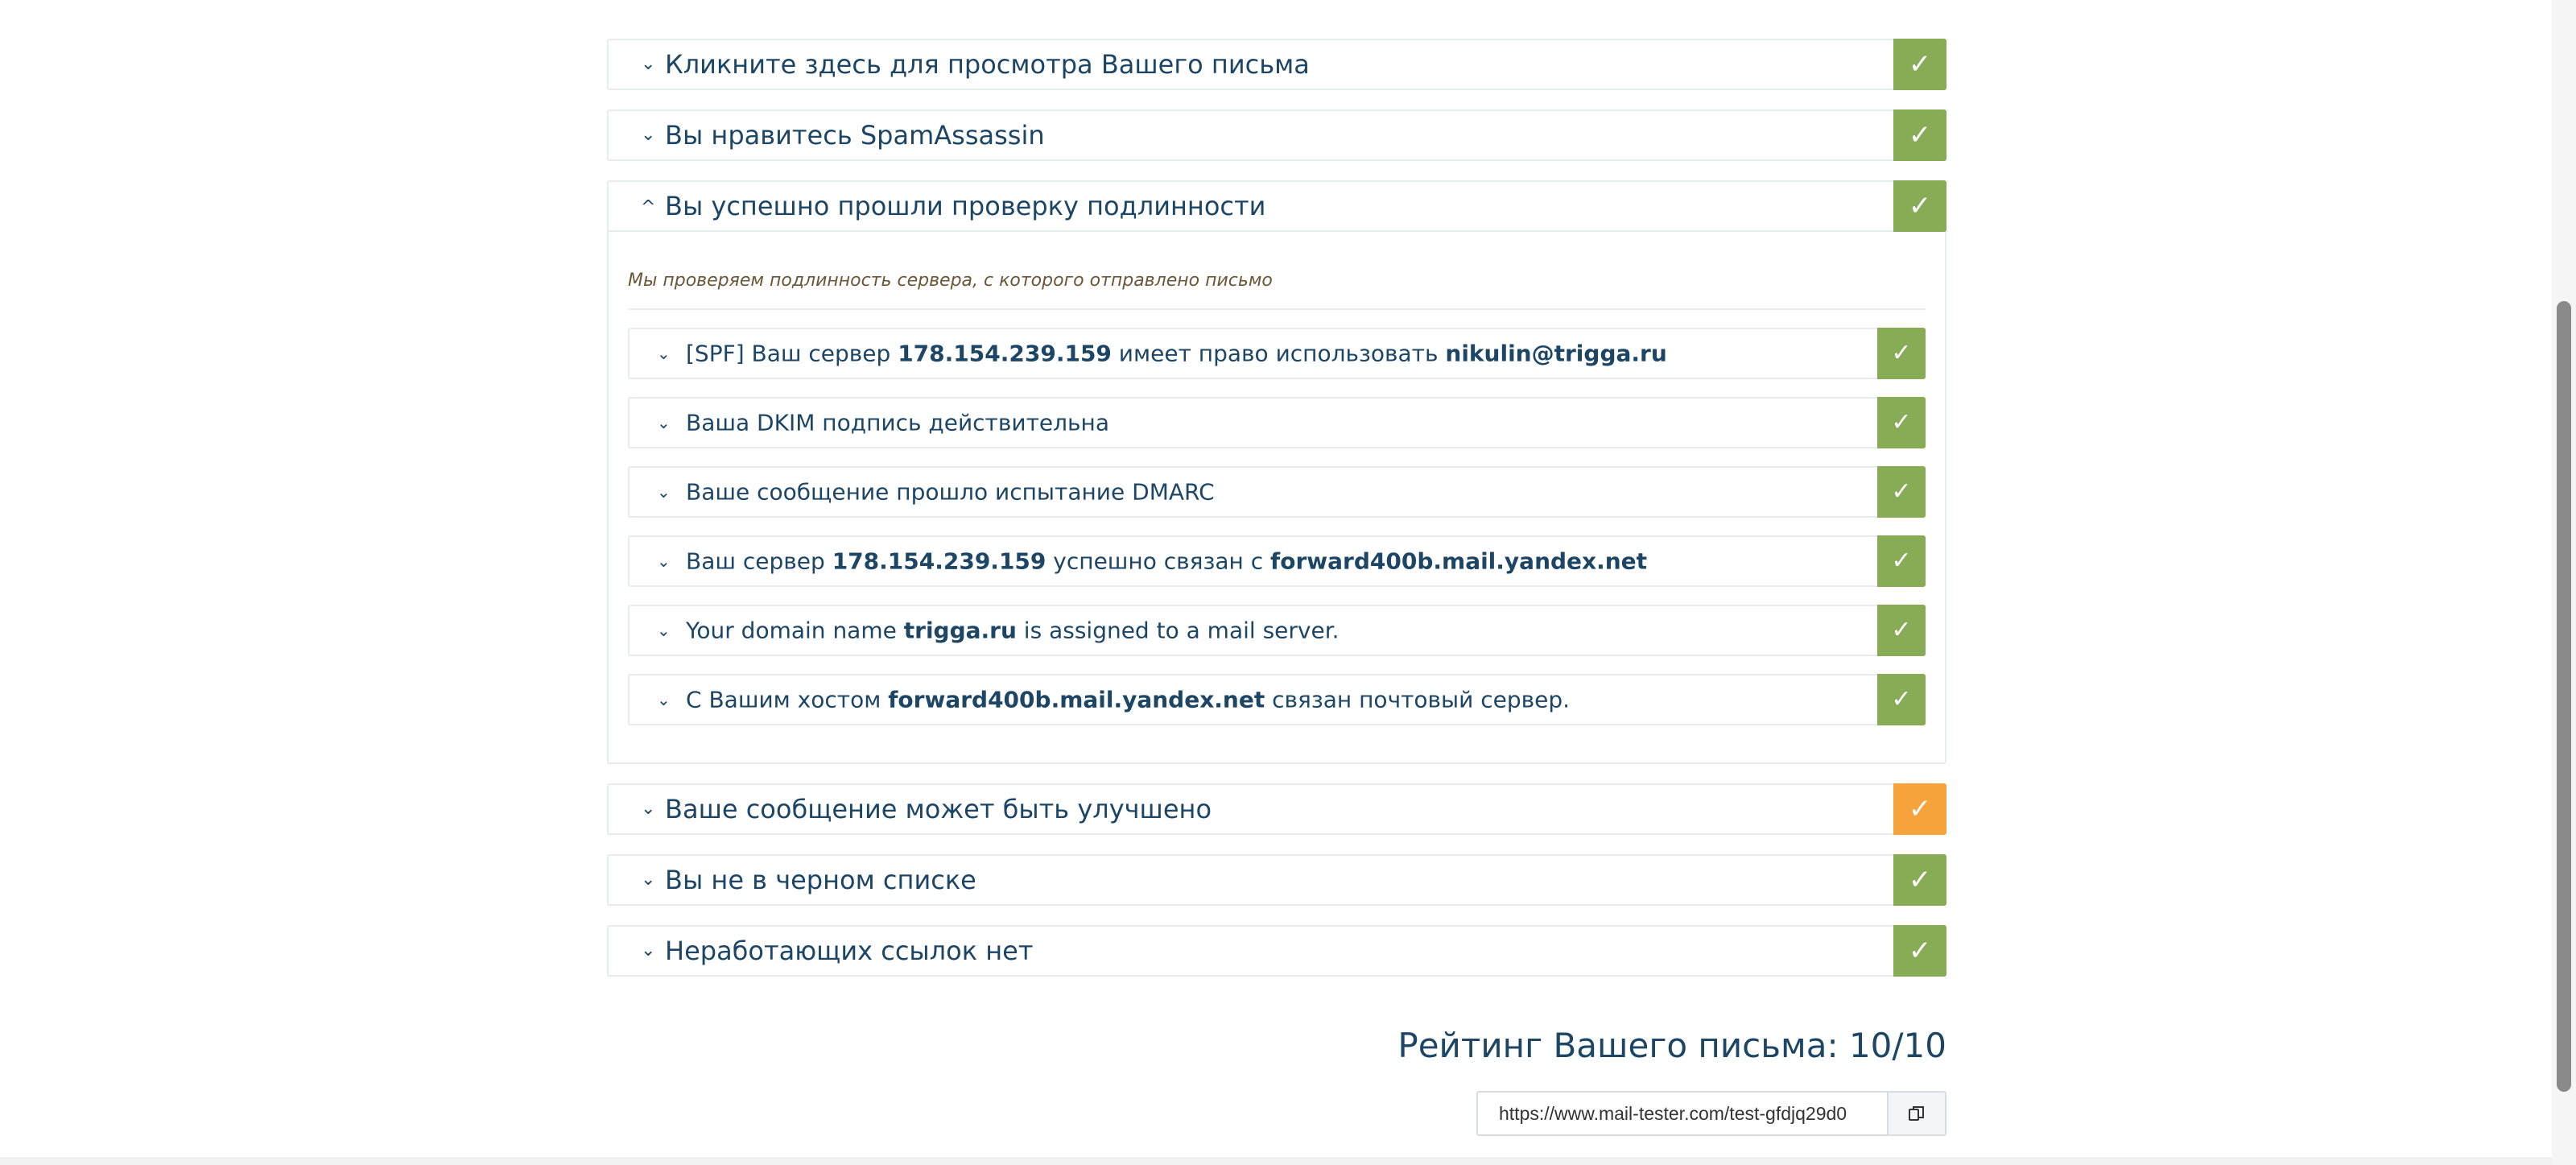  Describe the element at coordinates (1288, 1161) in the screenshot. I see `page-footer-strip` at that location.